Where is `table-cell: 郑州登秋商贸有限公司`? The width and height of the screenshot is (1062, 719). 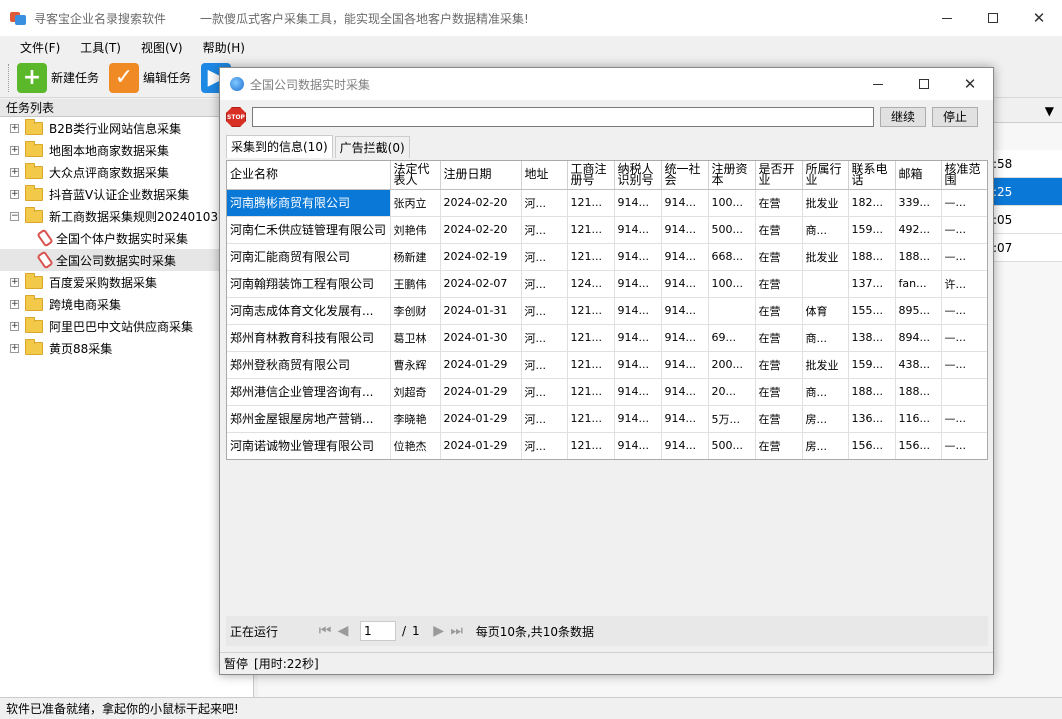 table-cell: 郑州登秋商贸有限公司 is located at coordinates (309, 365).